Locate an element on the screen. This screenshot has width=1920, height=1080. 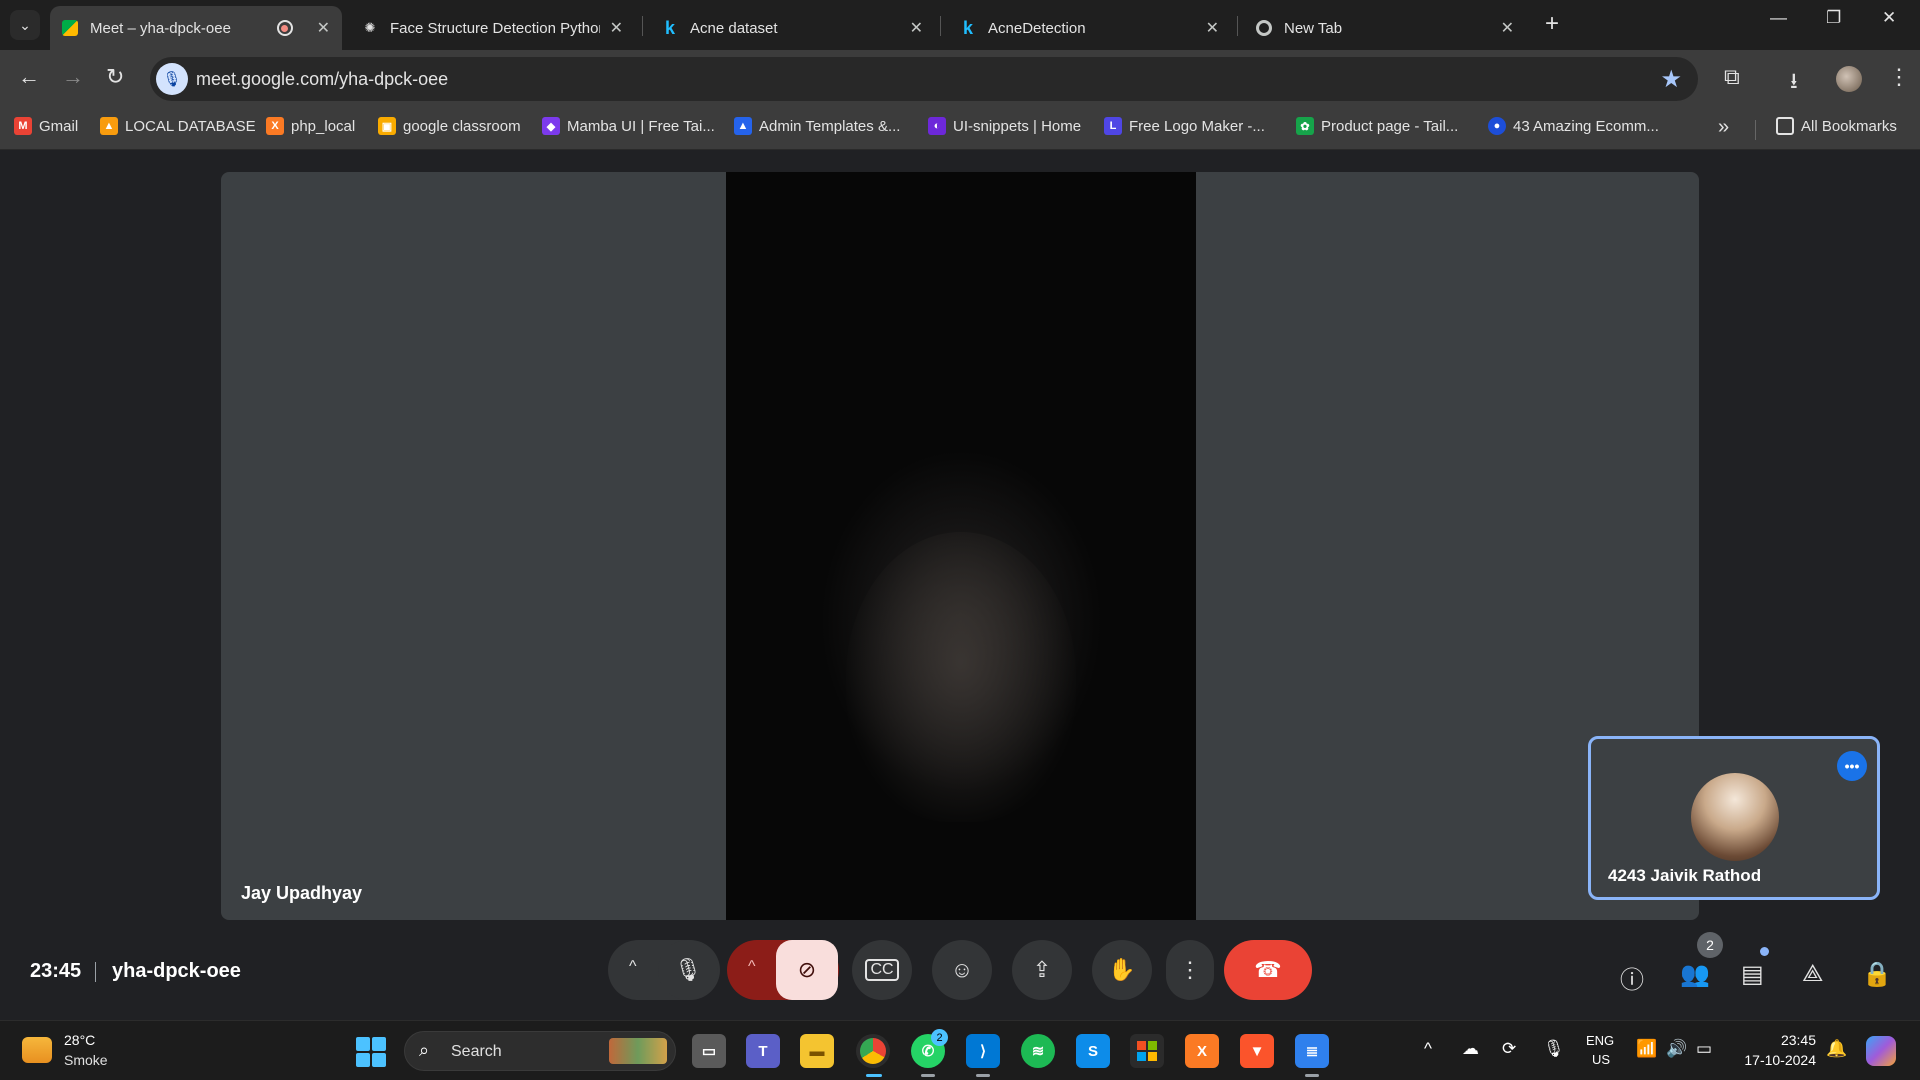
leave-call-button: ☎ is located at coordinates (1268, 970).